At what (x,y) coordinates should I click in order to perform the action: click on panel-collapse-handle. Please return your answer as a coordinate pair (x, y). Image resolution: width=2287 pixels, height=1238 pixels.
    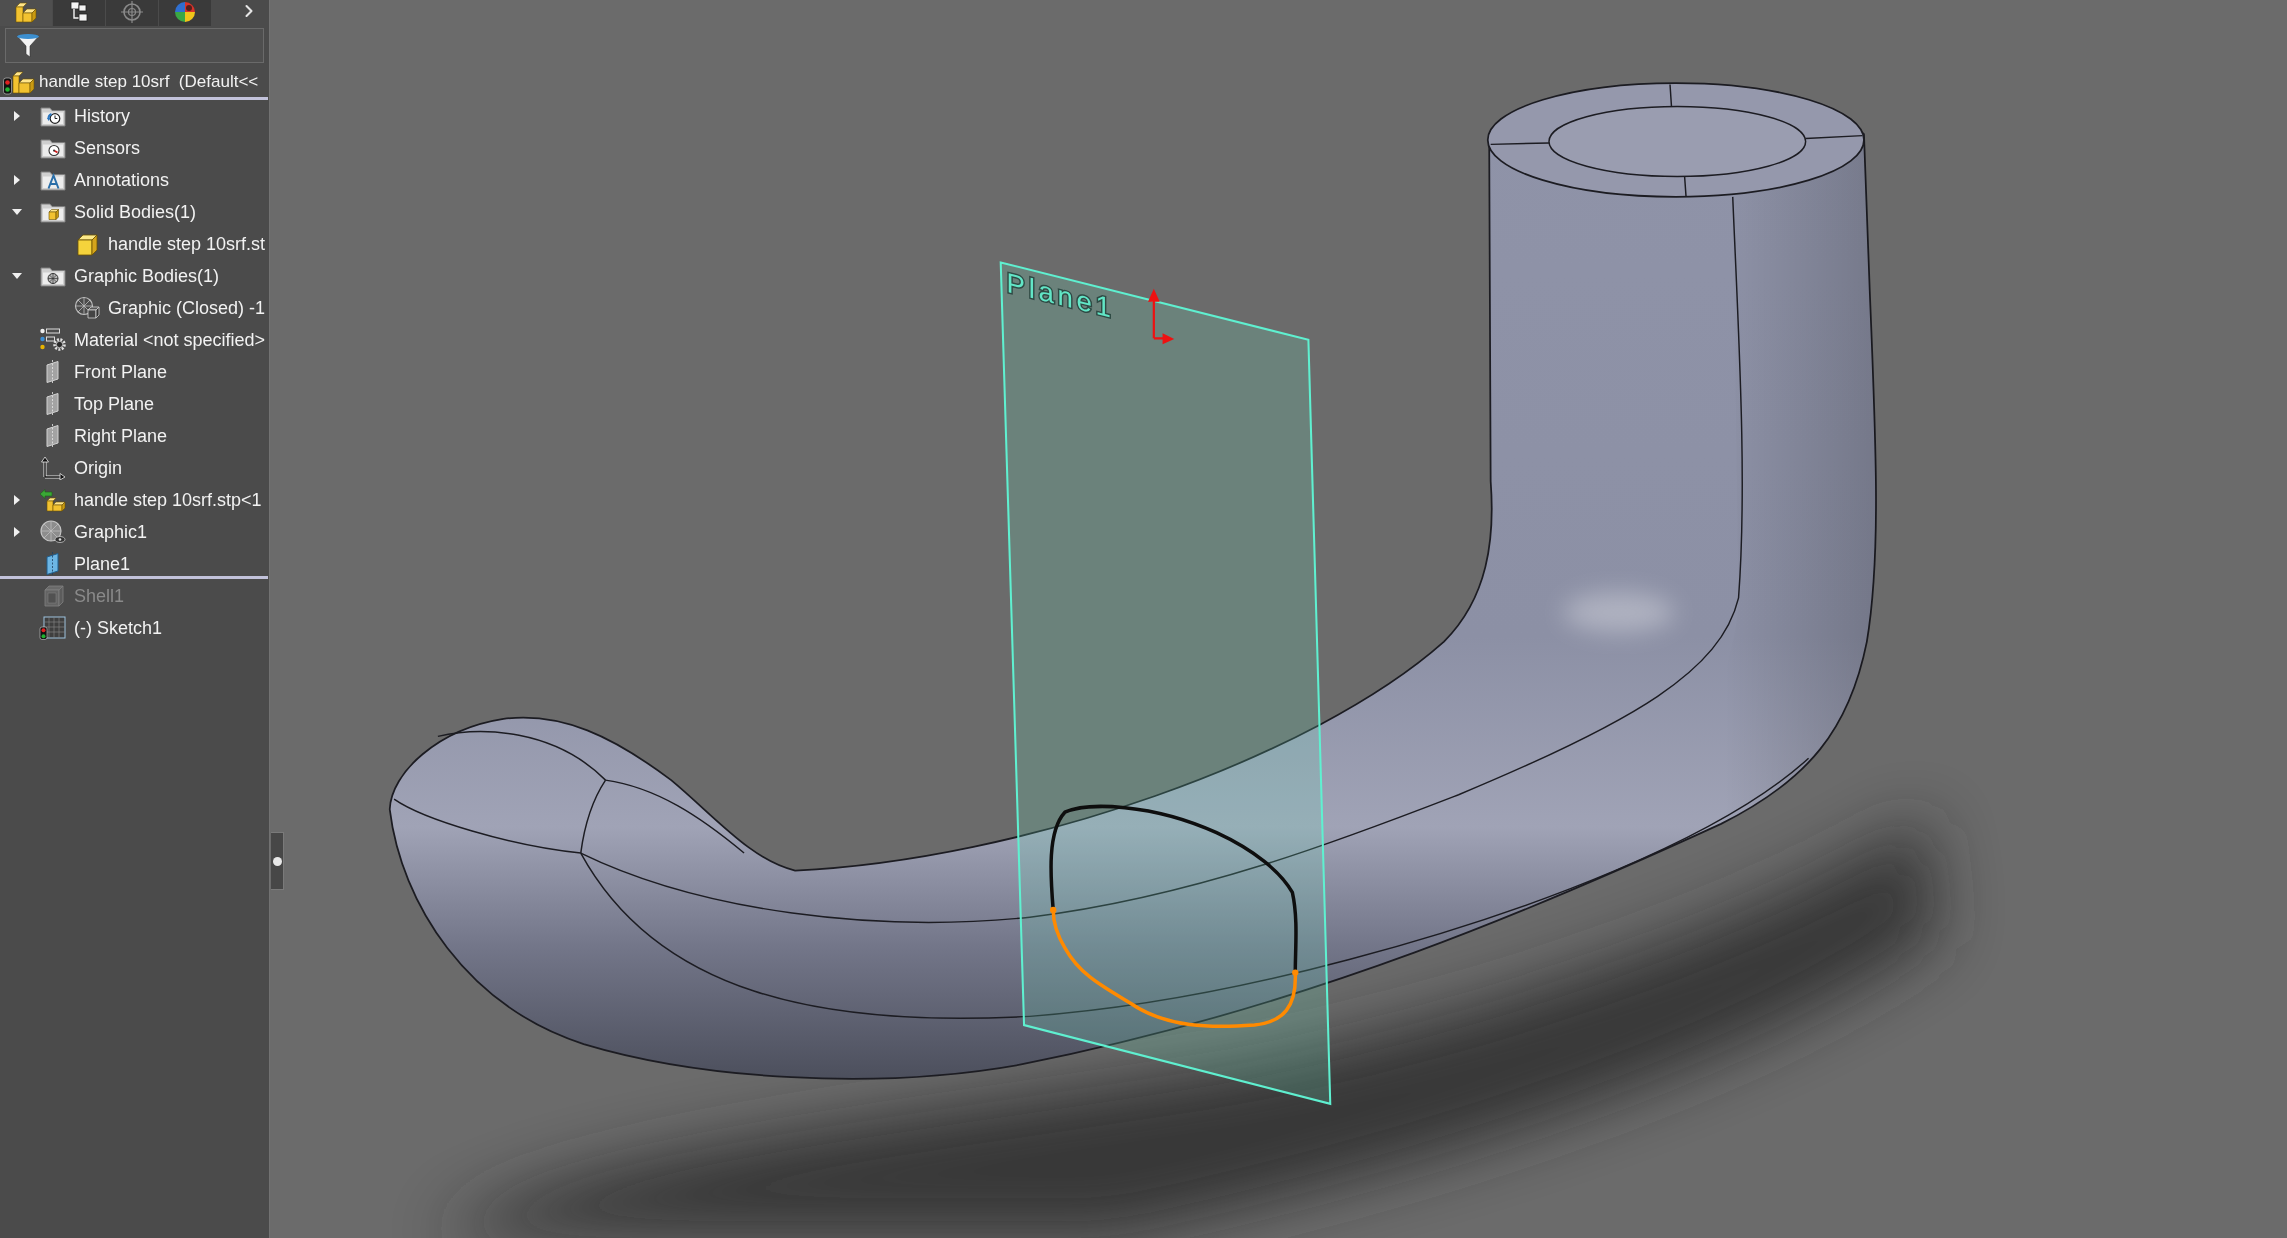
    Looking at the image, I should click on (277, 861).